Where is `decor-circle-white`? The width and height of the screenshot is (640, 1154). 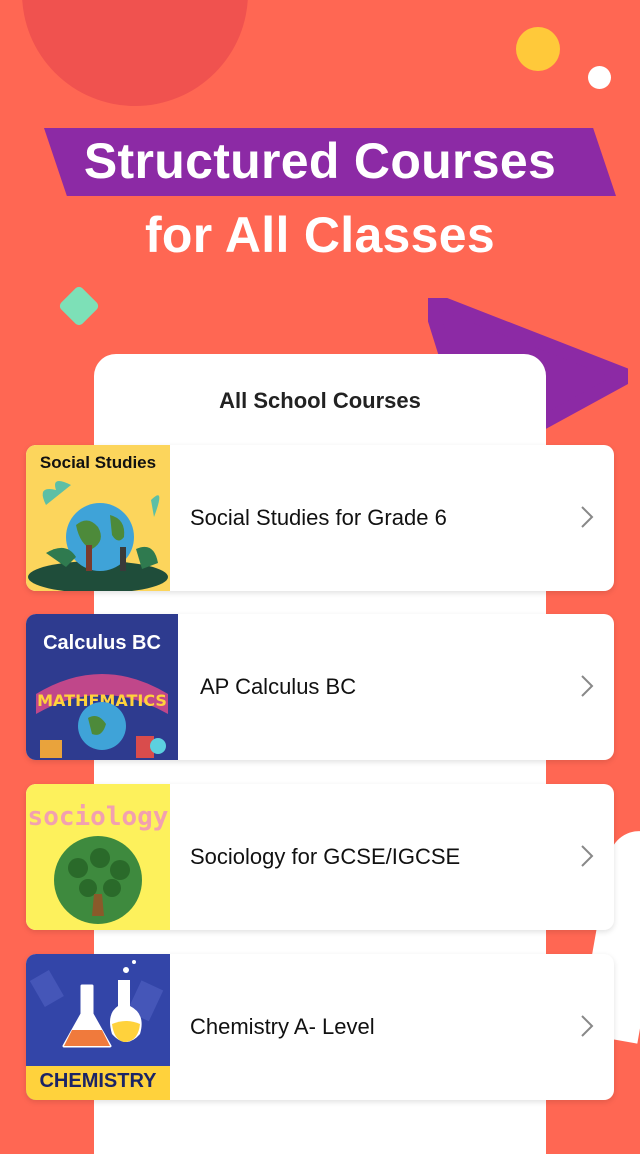
decor-circle-white is located at coordinates (599, 77).